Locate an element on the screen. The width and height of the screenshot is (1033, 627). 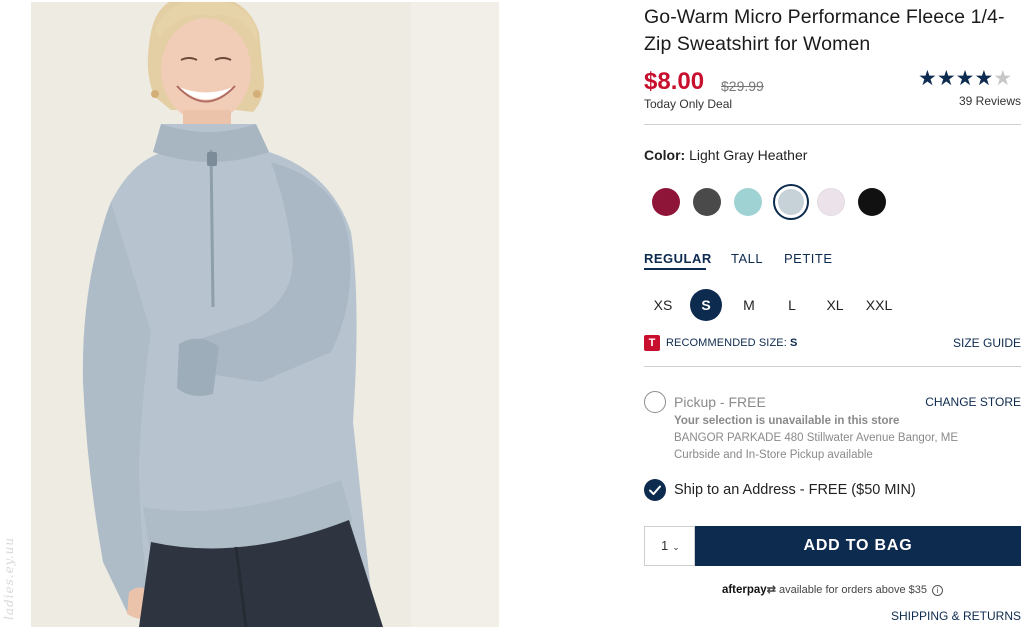
fit-tab-underline is located at coordinates (675, 269).